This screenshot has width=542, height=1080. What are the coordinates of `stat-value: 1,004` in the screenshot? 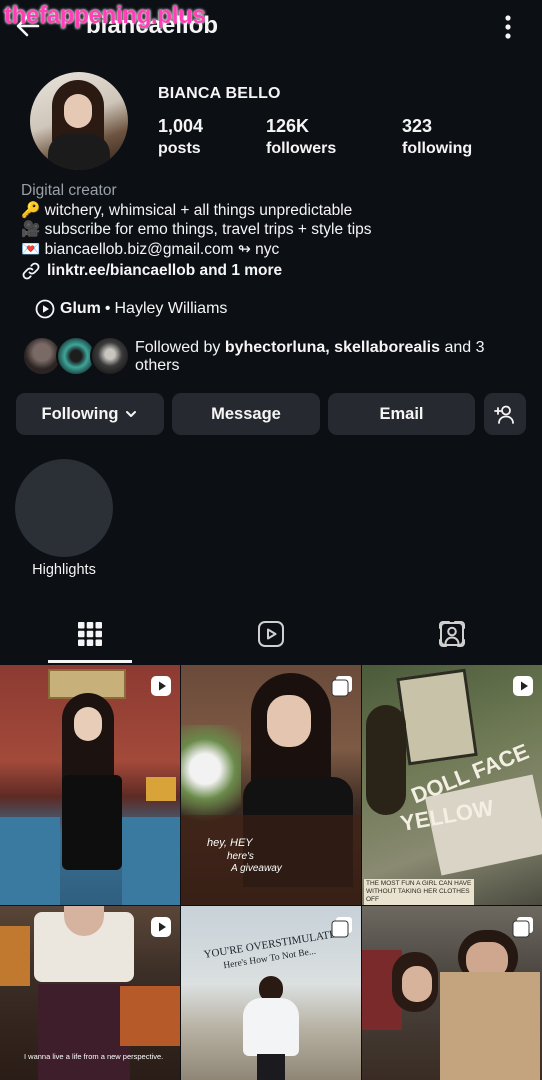 It's located at (181, 126).